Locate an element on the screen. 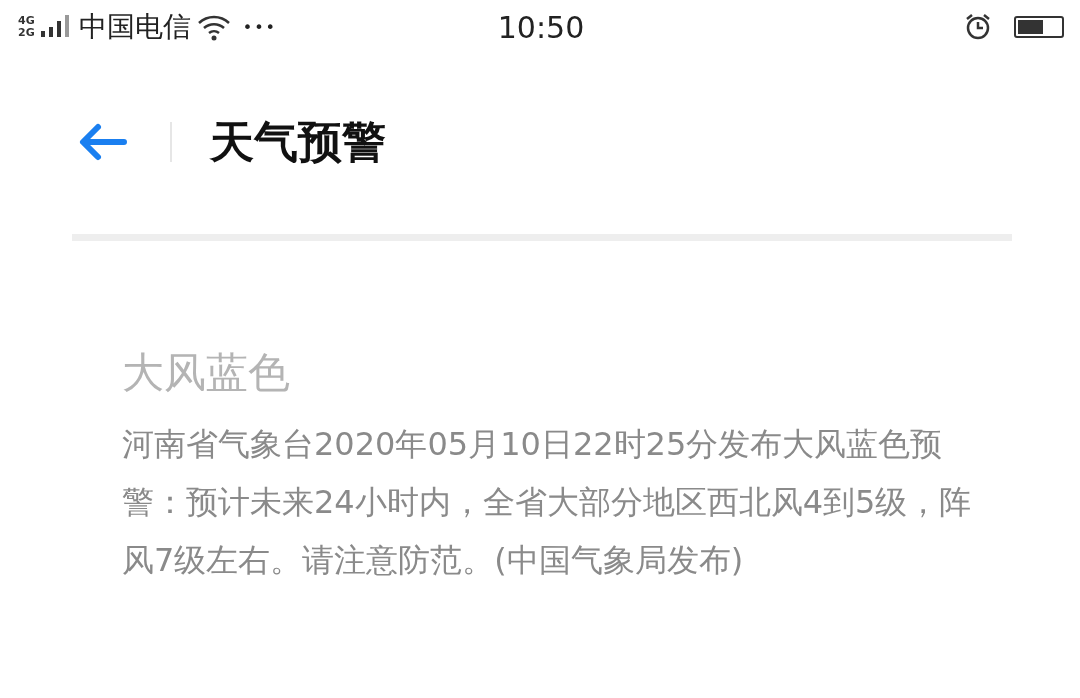 Image resolution: width=1080 pixels, height=698 pixels. carrier-name: 中国电信 is located at coordinates (134, 27).